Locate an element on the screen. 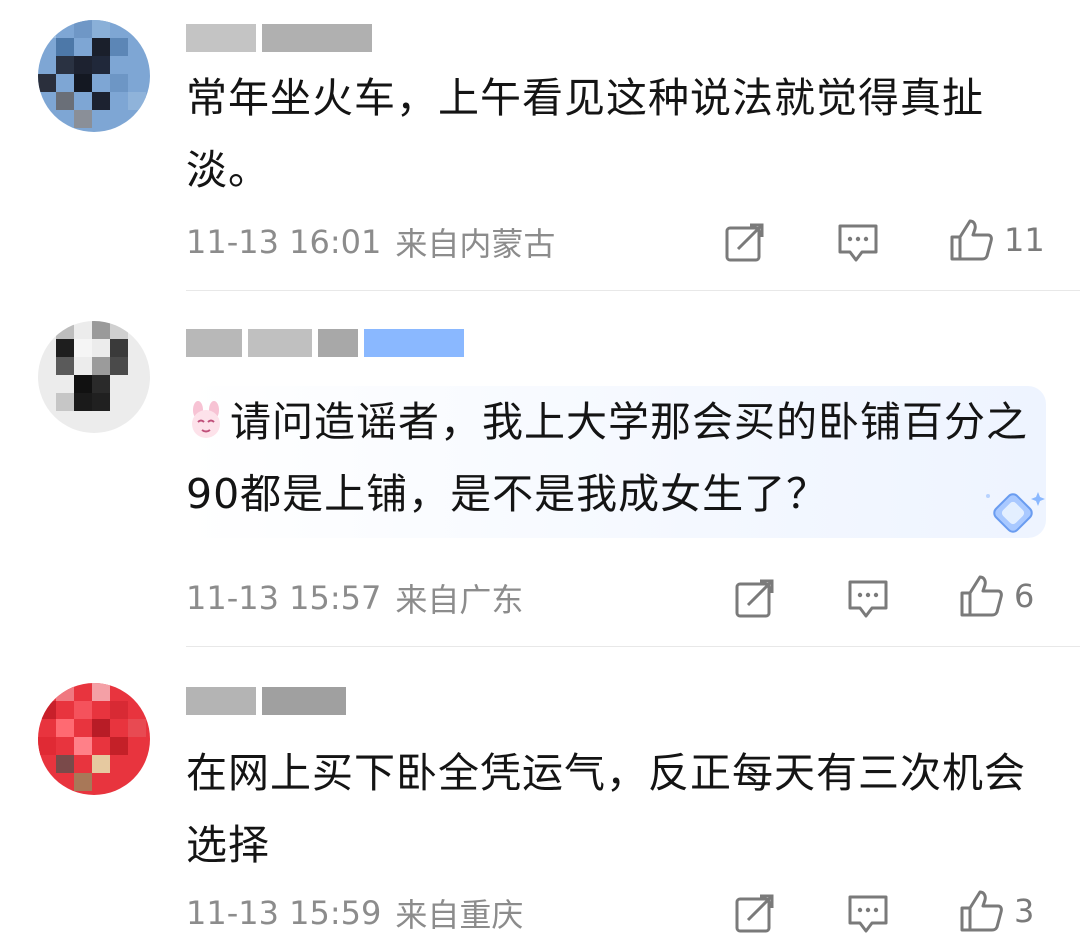 The image size is (1080, 936). like-button: 6 is located at coordinates (996, 596).